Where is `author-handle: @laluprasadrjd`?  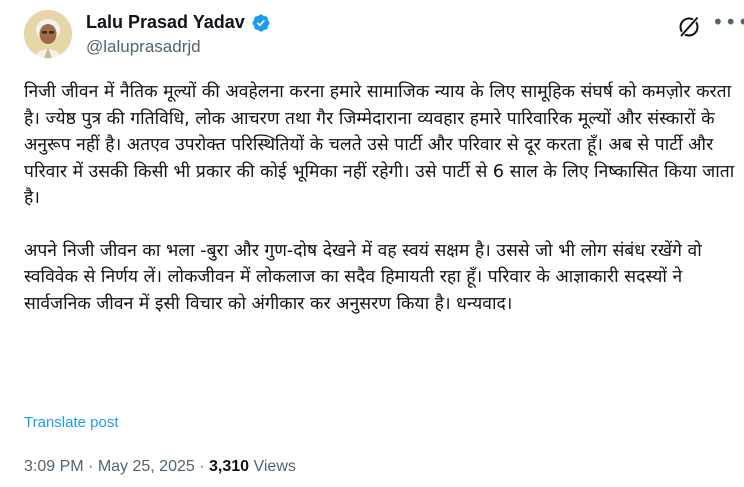 author-handle: @laluprasadrjd is located at coordinates (143, 47).